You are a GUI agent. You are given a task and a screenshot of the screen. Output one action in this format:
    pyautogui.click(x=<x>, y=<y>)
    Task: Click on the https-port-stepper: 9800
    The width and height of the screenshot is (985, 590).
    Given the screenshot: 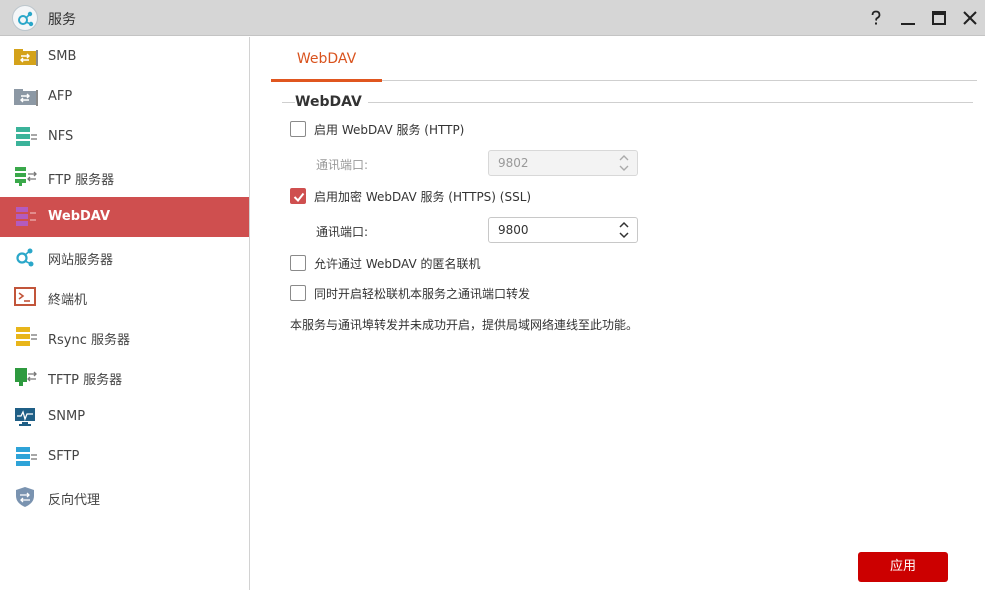 What is the action you would take?
    pyautogui.click(x=563, y=230)
    